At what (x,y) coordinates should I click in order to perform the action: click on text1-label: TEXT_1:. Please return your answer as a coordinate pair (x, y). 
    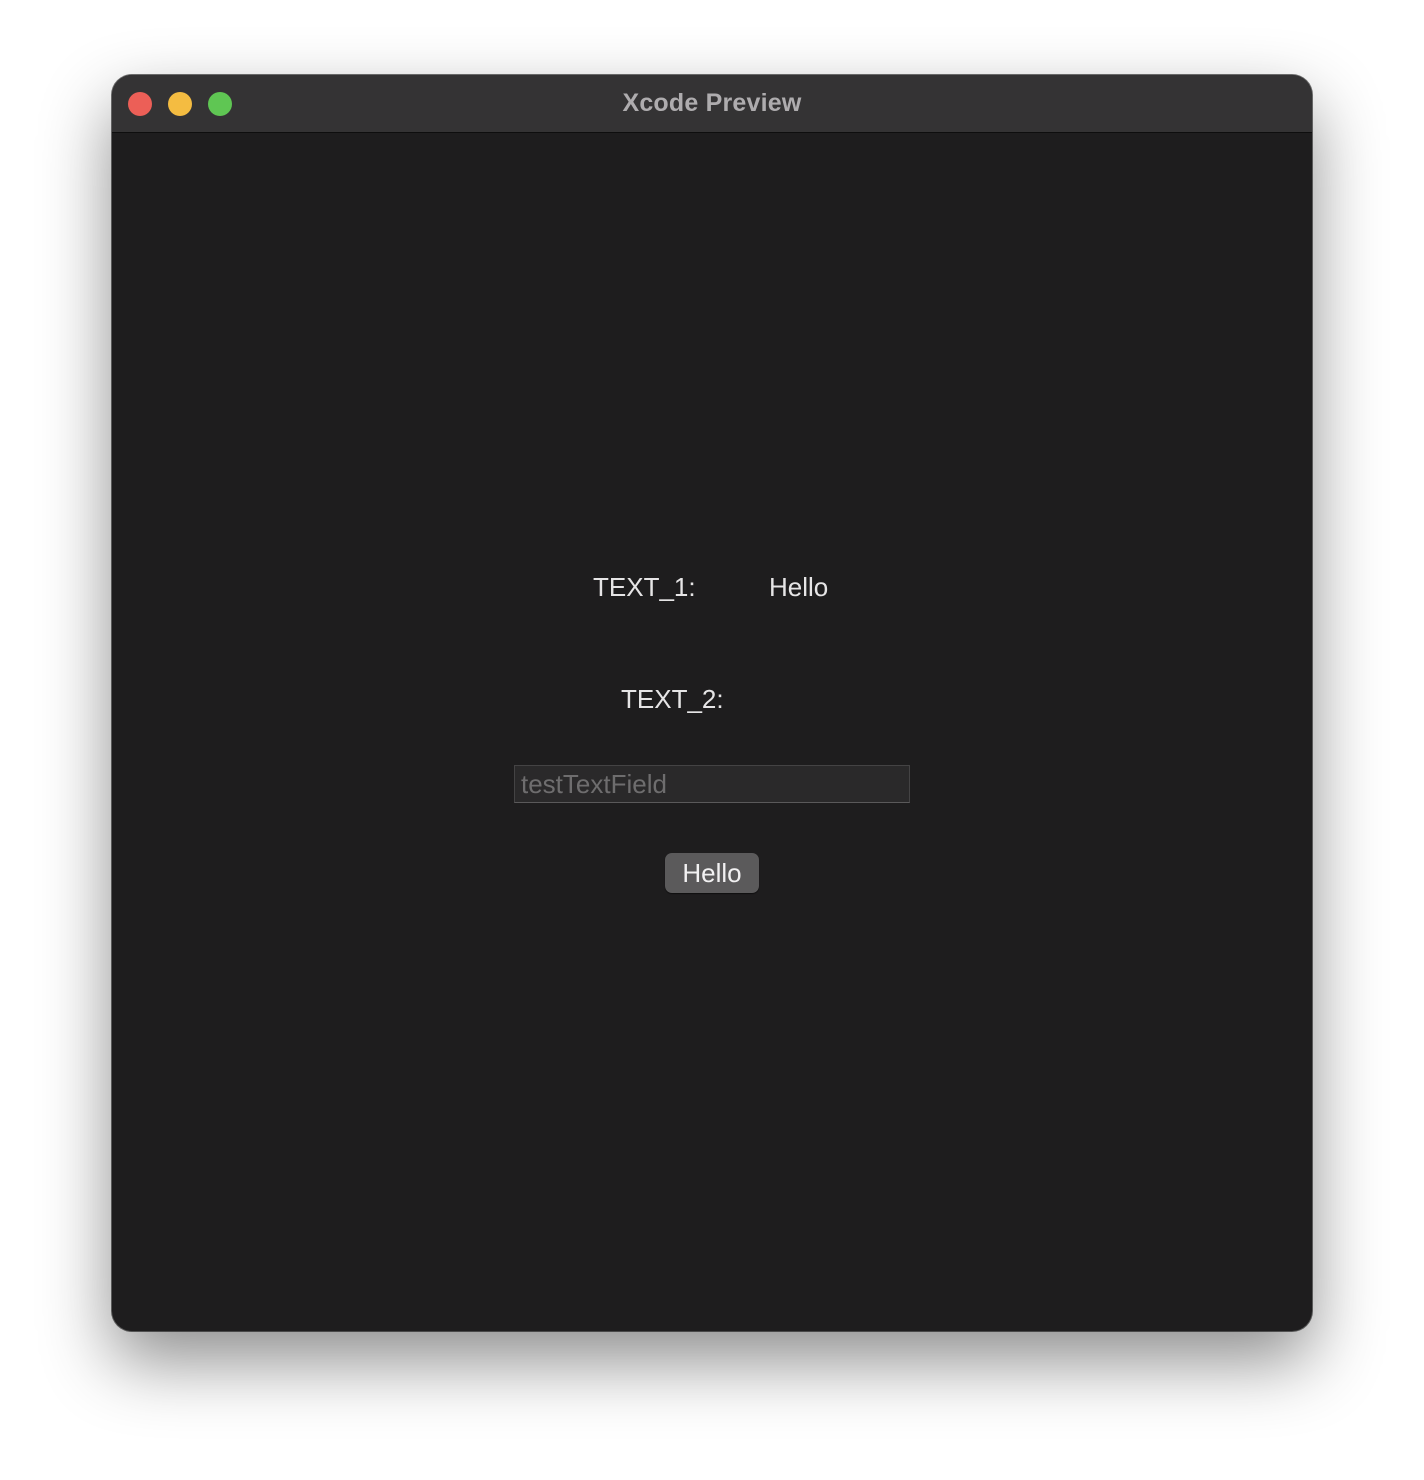
    Looking at the image, I should click on (644, 587).